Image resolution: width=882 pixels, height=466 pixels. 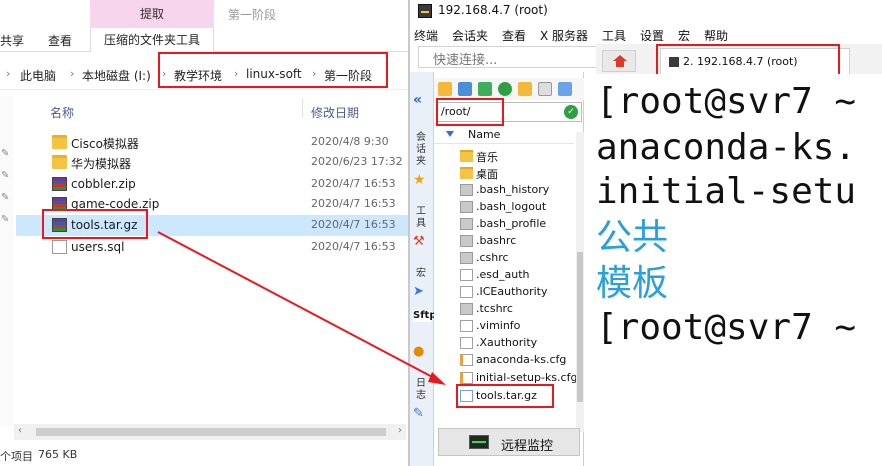 I want to click on file-row: users.sql 2020/4/7 16:53, so click(x=213, y=247).